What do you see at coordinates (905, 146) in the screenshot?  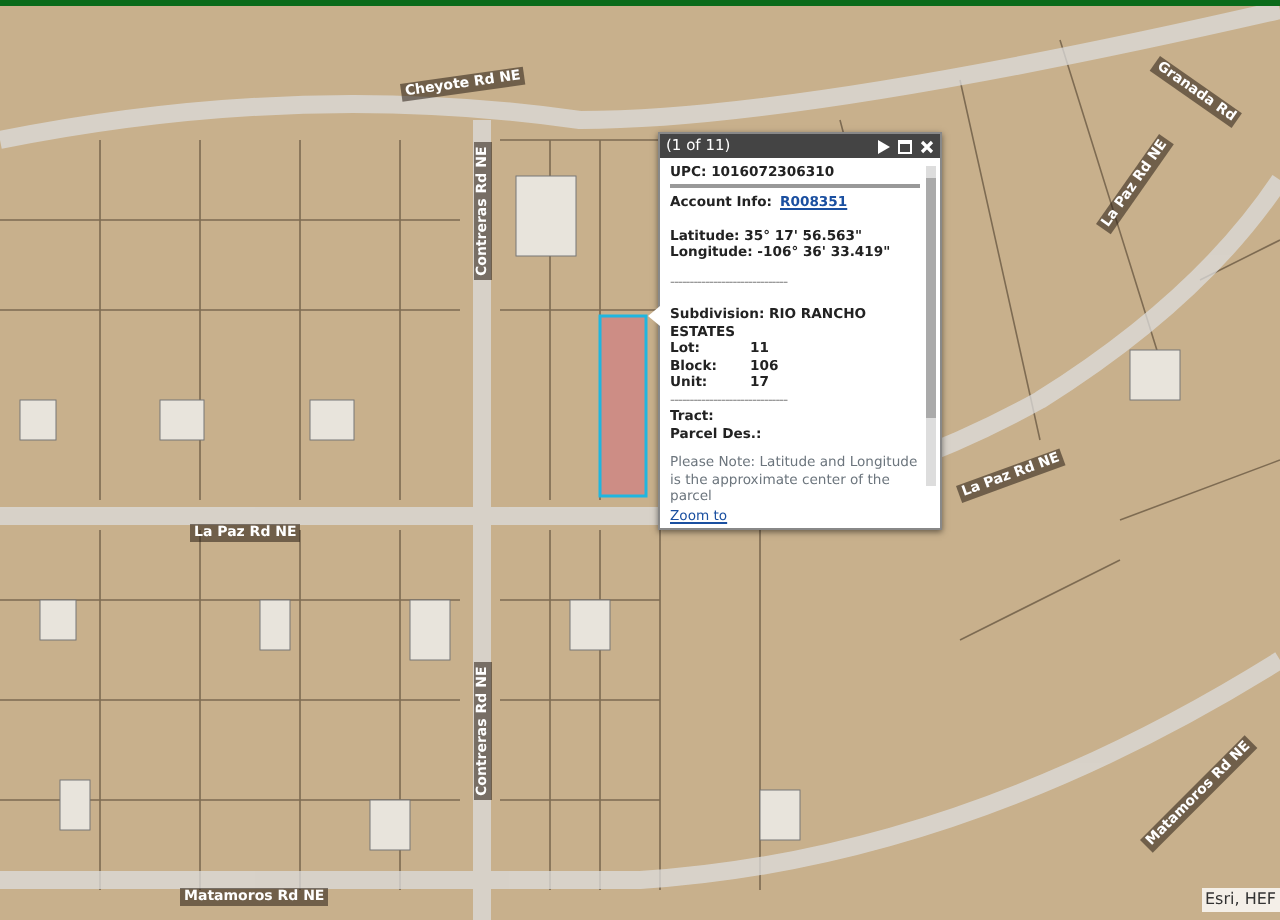 I see `maximize-icon` at bounding box center [905, 146].